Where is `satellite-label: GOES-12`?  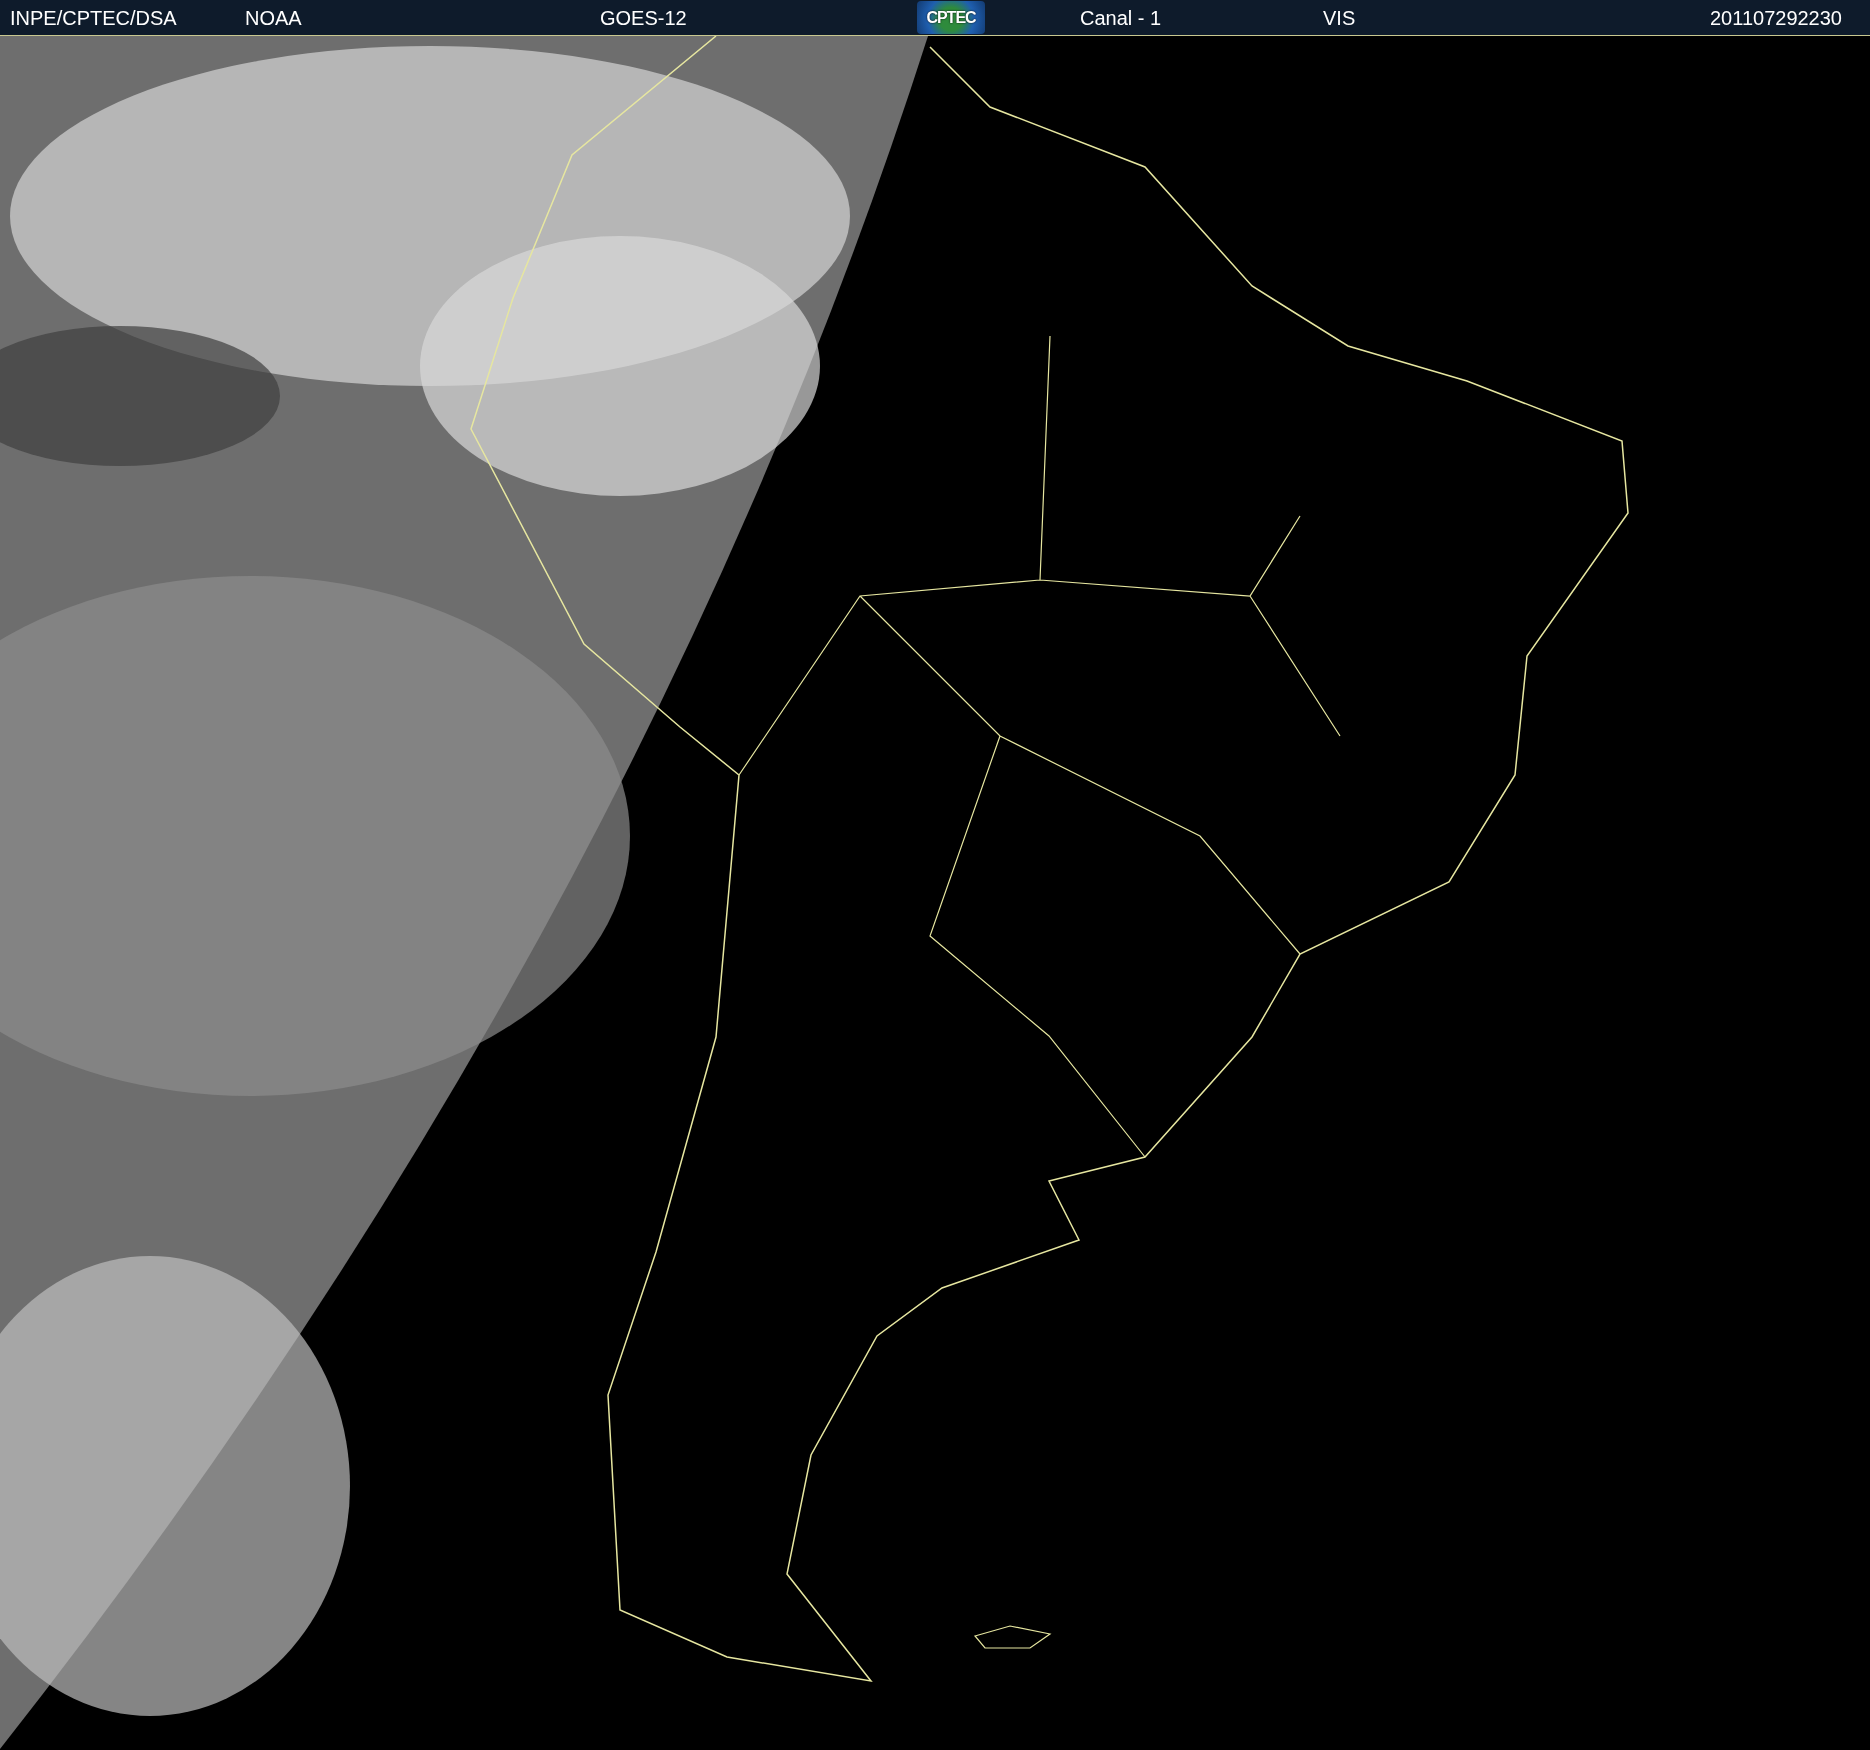
satellite-label: GOES-12 is located at coordinates (644, 17).